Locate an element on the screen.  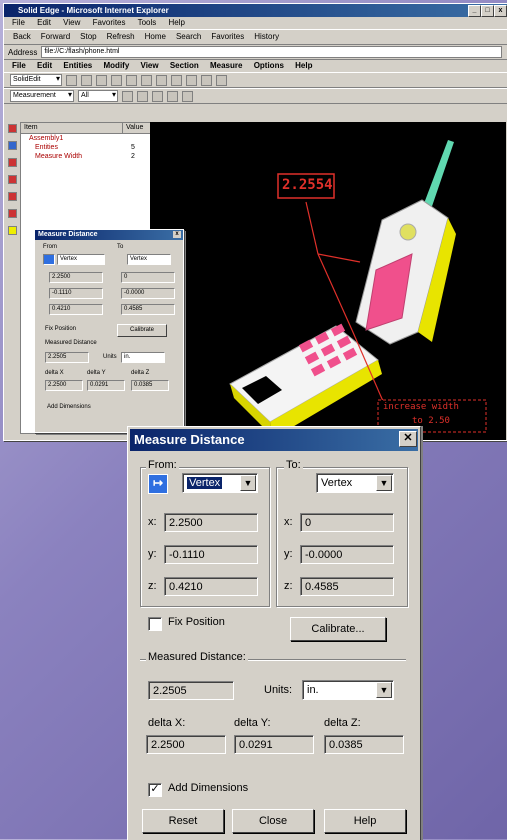
help-button: Help is located at coordinates (365, 821).